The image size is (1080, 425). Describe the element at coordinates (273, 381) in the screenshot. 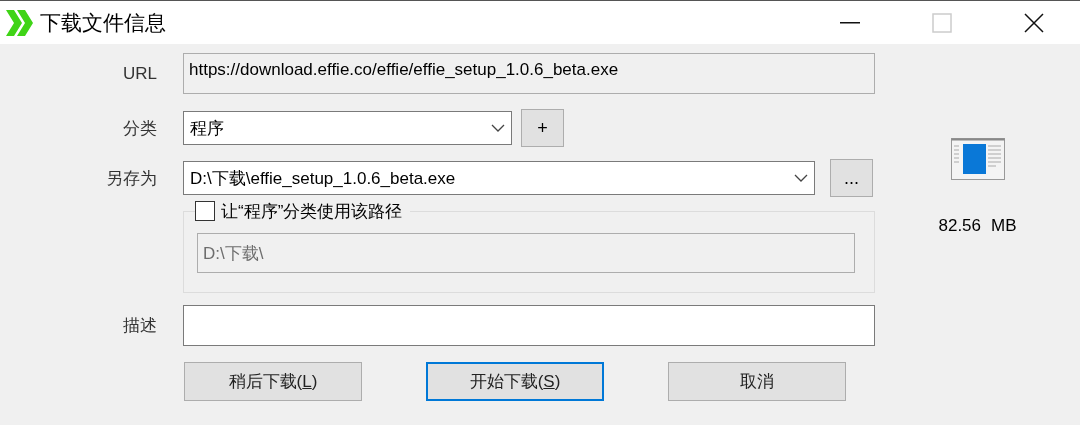

I see `dialog-button: 稍后下载(L)` at that location.